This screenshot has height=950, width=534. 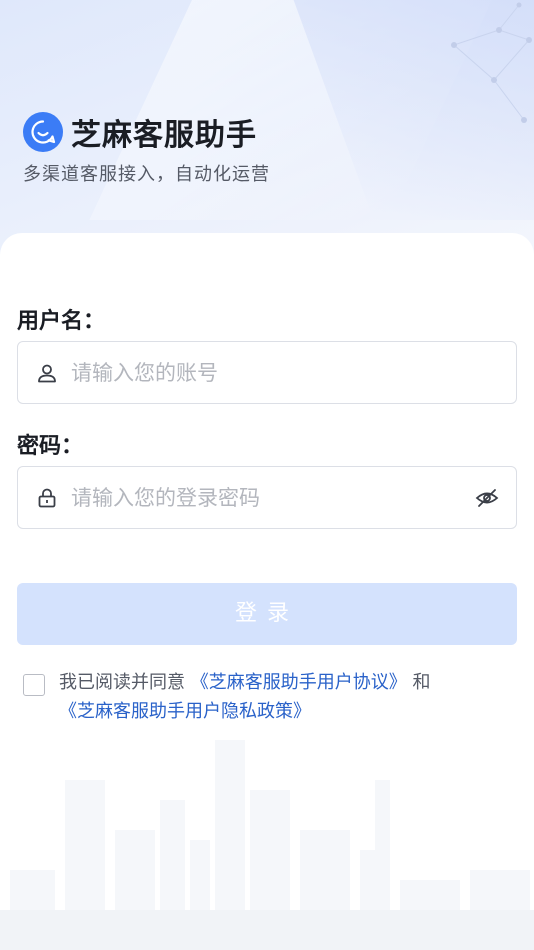 What do you see at coordinates (125, 682) in the screenshot?
I see `agreement-prefix: 我已阅读并同意` at bounding box center [125, 682].